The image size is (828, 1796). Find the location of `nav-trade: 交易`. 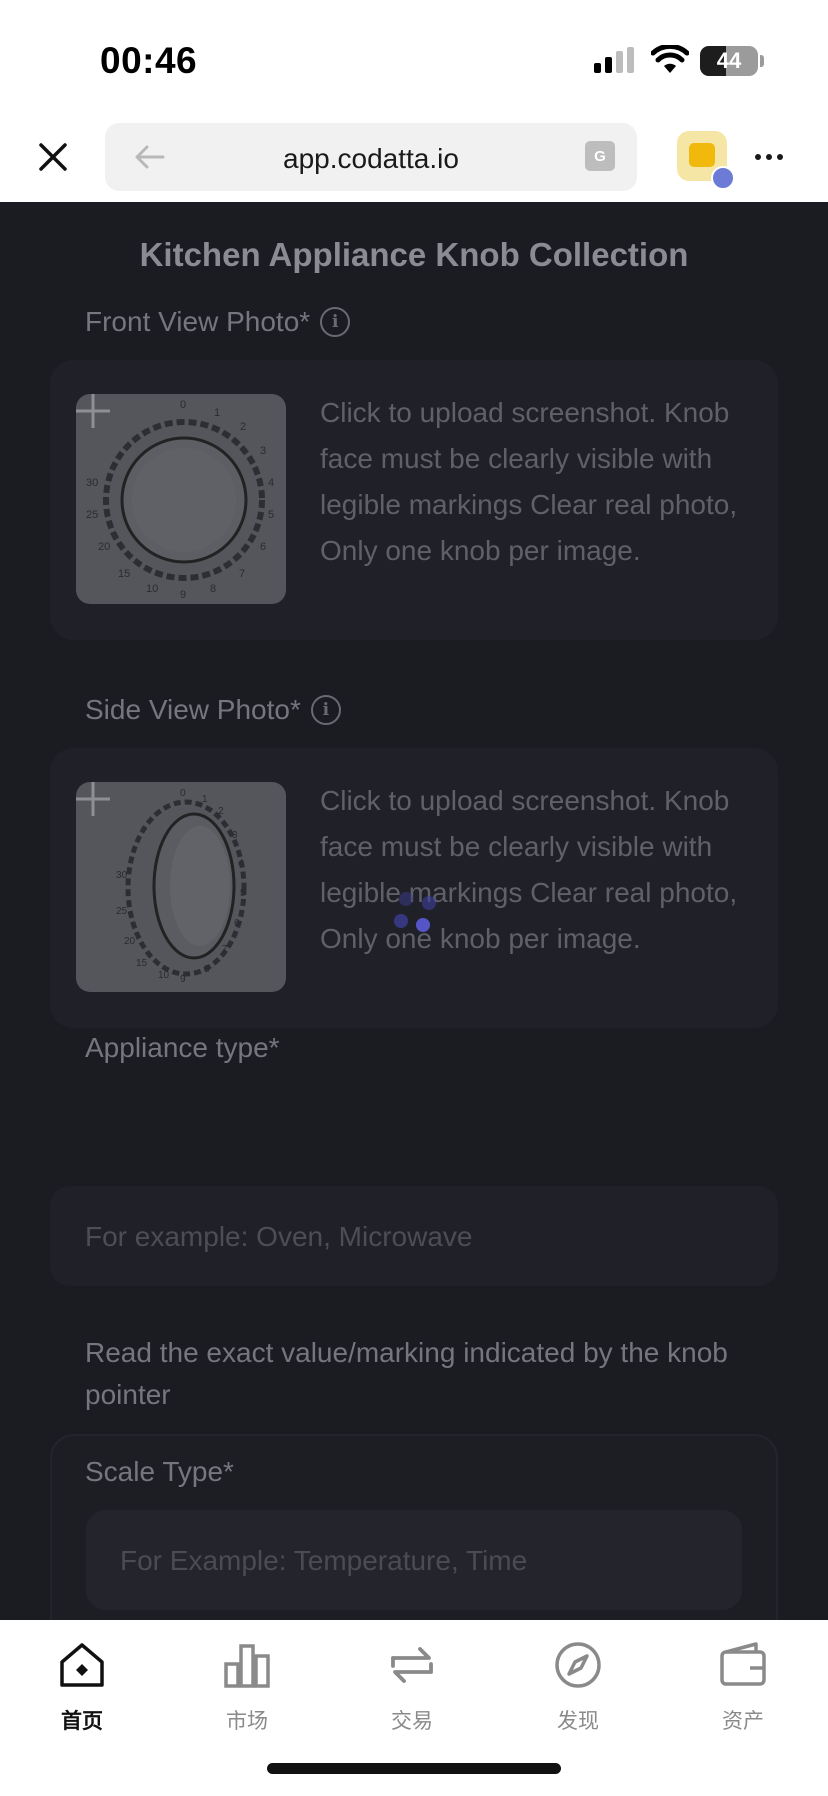

nav-trade: 交易 is located at coordinates (412, 1687).